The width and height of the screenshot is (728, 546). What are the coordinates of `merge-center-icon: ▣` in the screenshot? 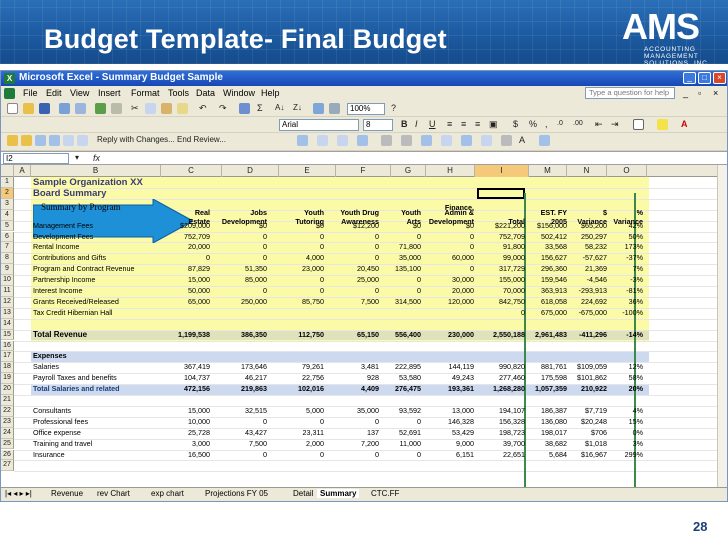 It's located at (493, 124).